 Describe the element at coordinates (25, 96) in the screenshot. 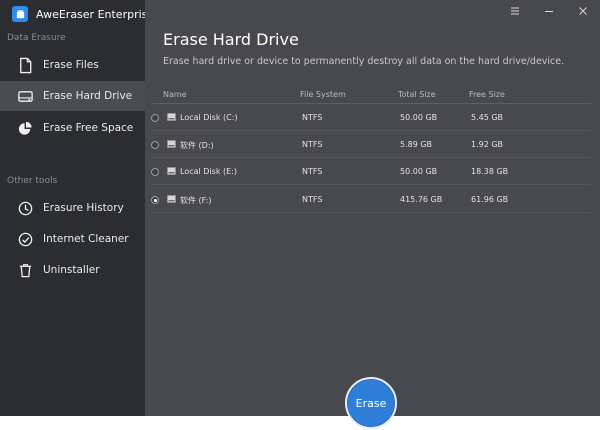

I see `hard-drive-icon` at that location.